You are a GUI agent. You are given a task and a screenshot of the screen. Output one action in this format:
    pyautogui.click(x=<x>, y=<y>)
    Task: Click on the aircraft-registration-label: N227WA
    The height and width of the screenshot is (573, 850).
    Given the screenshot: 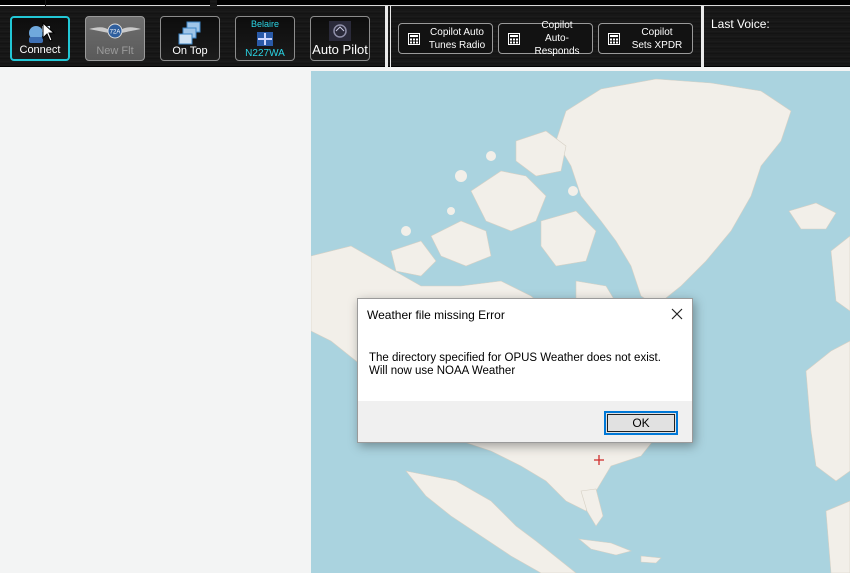 What is the action you would take?
    pyautogui.click(x=265, y=53)
    